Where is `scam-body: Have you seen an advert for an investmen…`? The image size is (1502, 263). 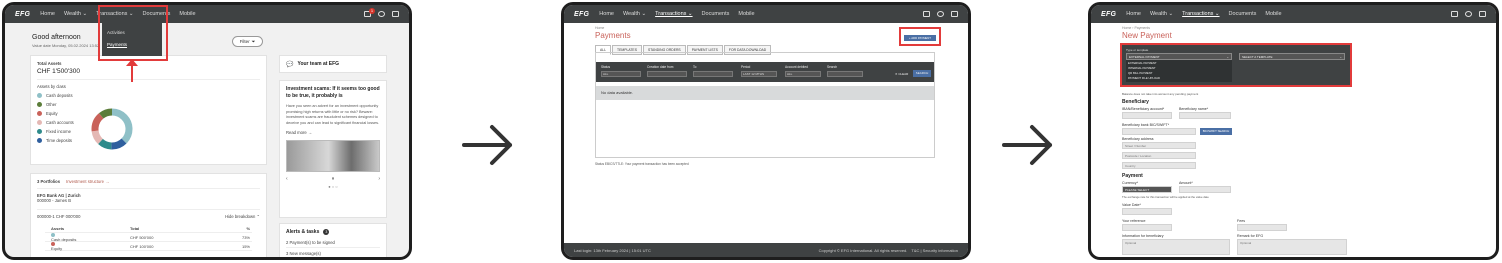
scam-body: Have you seen an advert for an investmen… is located at coordinates (333, 114).